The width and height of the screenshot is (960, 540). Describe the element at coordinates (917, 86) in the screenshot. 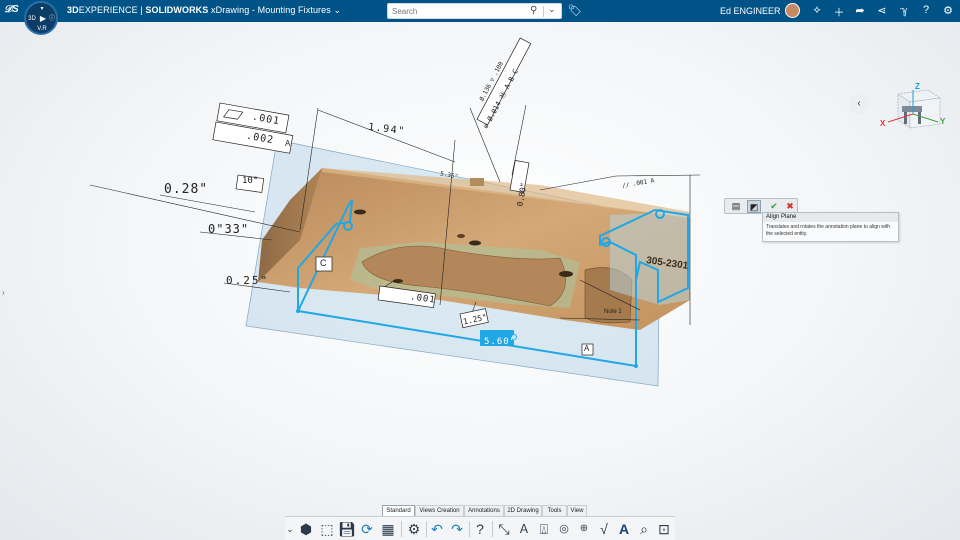

I see `view-cube-z-label: Z` at that location.